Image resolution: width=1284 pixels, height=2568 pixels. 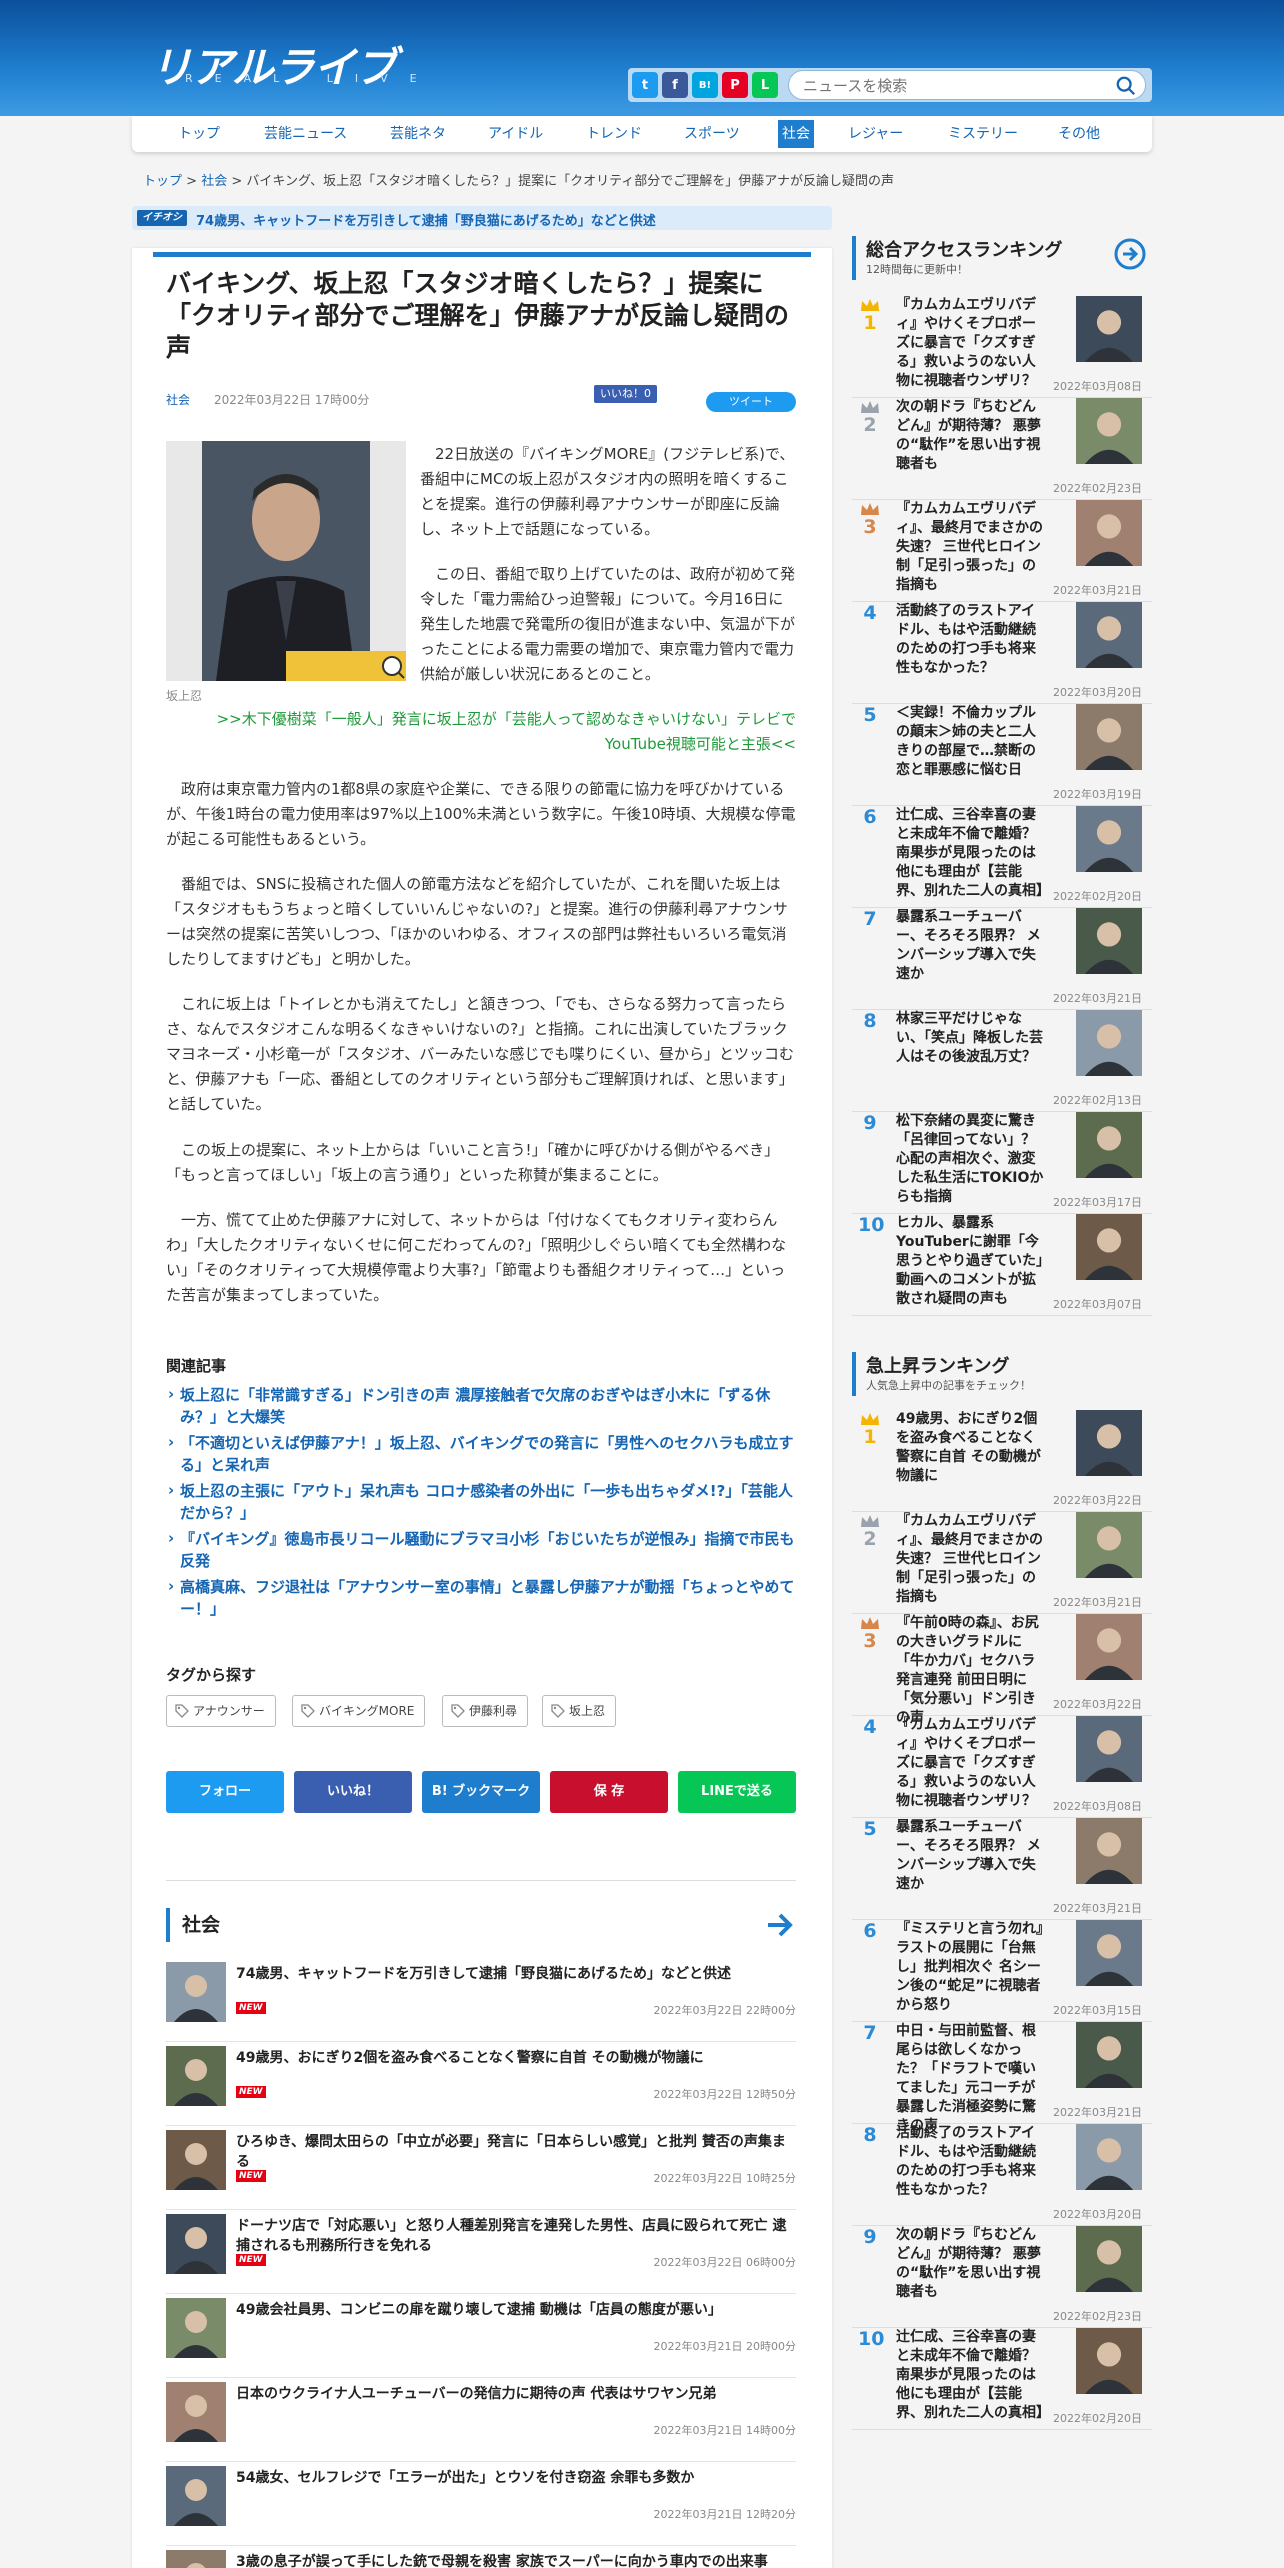 What do you see at coordinates (735, 85) in the screenshot?
I see `pinterest-icon: P` at bounding box center [735, 85].